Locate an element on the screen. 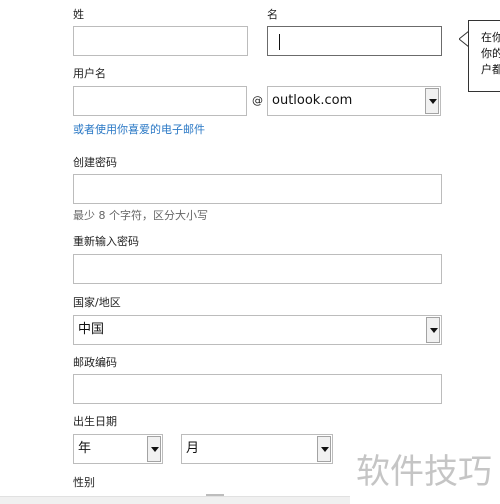 The height and width of the screenshot is (504, 500). confirm-password-label: 重新输入密码 is located at coordinates (106, 241).